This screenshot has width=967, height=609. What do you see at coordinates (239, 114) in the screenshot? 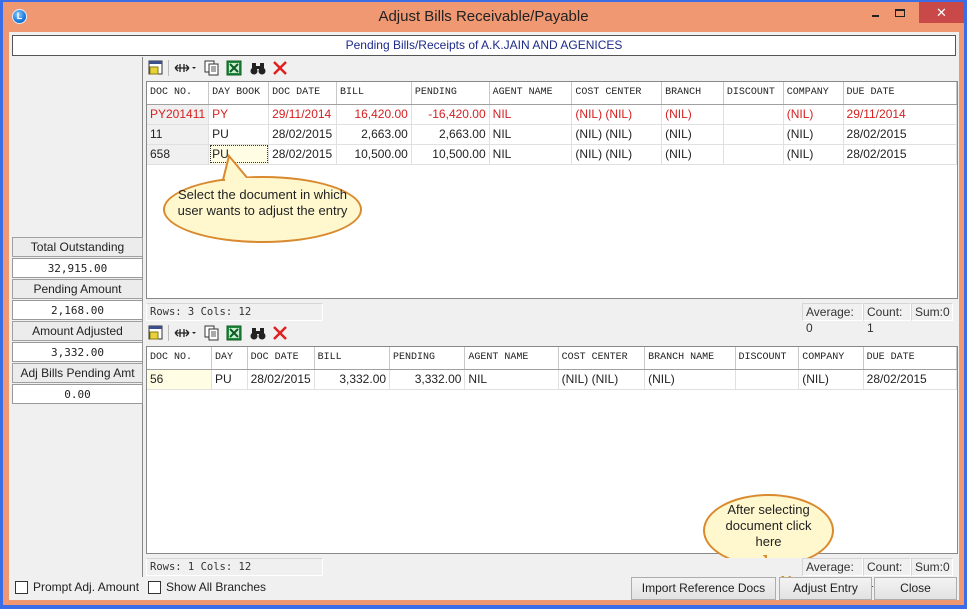
I see `table-cell: PY` at bounding box center [239, 114].